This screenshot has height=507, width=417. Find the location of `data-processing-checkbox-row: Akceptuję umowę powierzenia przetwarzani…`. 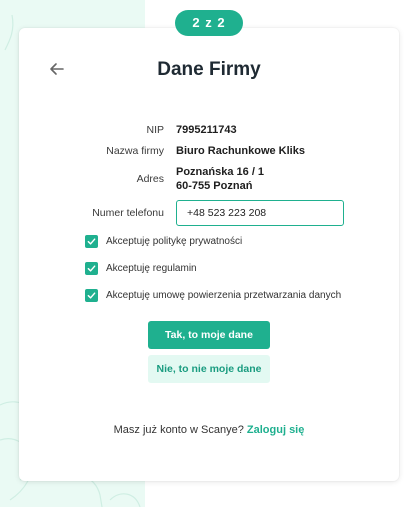

data-processing-checkbox-row: Akceptuję umowę powierzenia przetwarzani… is located at coordinates (213, 295).